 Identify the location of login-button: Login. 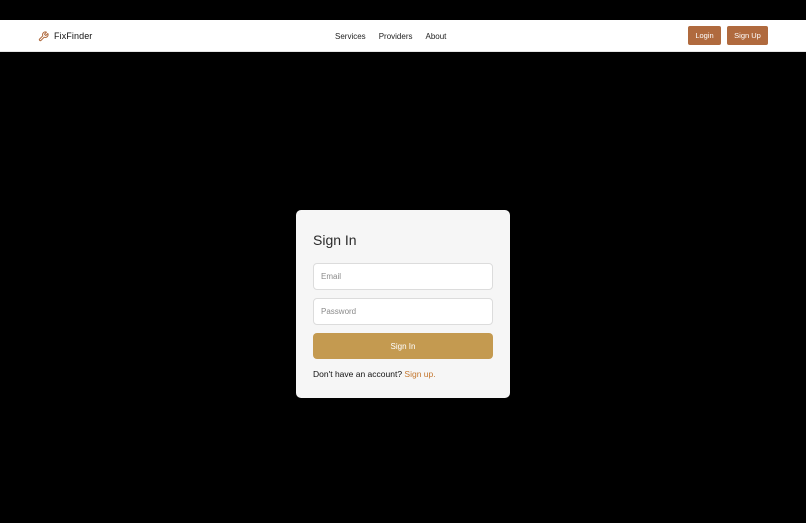
(704, 35).